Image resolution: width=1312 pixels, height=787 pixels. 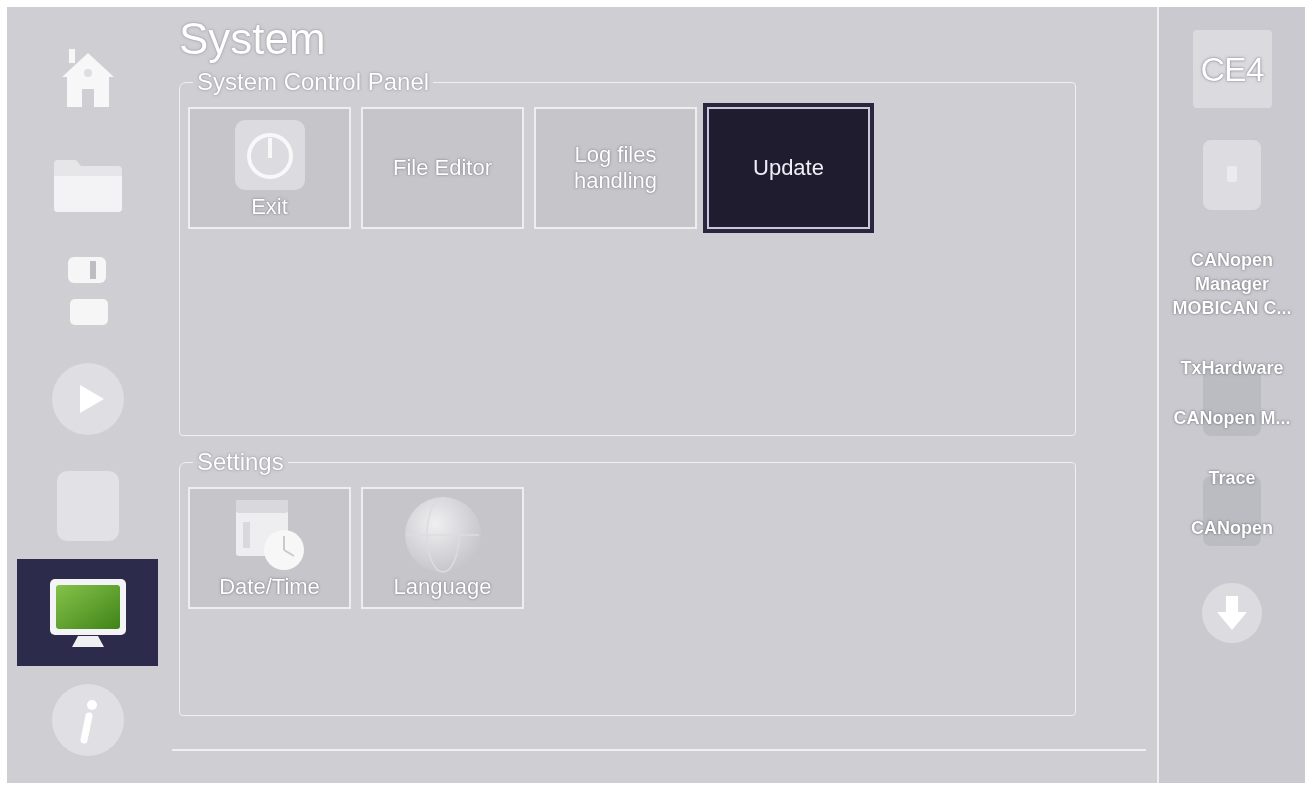 I want to click on globe-icon, so click(x=442, y=535).